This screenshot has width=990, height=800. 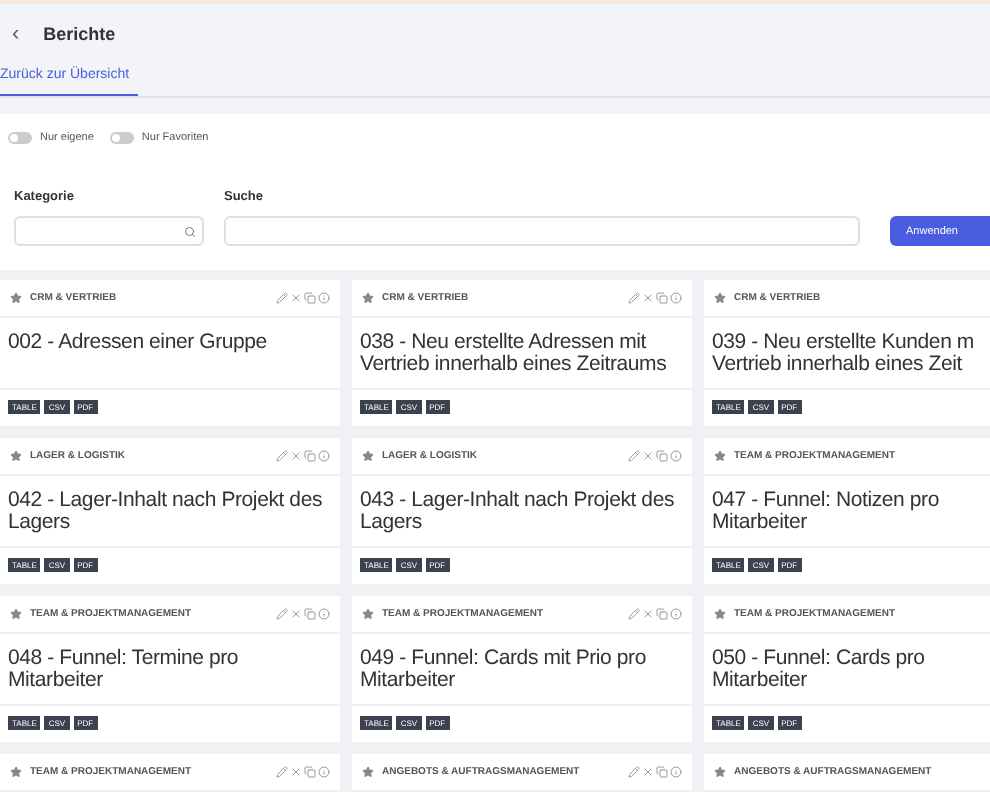 I want to click on search-icon, so click(x=190, y=231).